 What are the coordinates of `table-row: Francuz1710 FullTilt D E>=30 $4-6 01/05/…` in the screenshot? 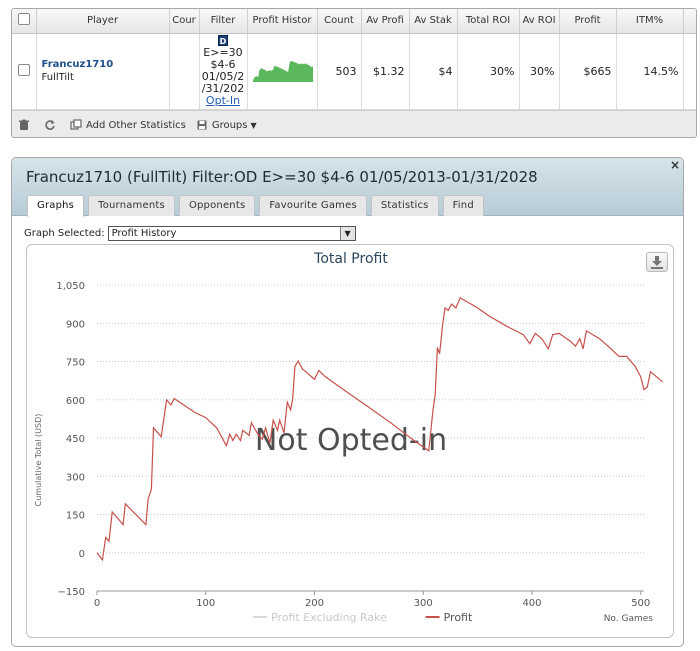 It's located at (354, 71).